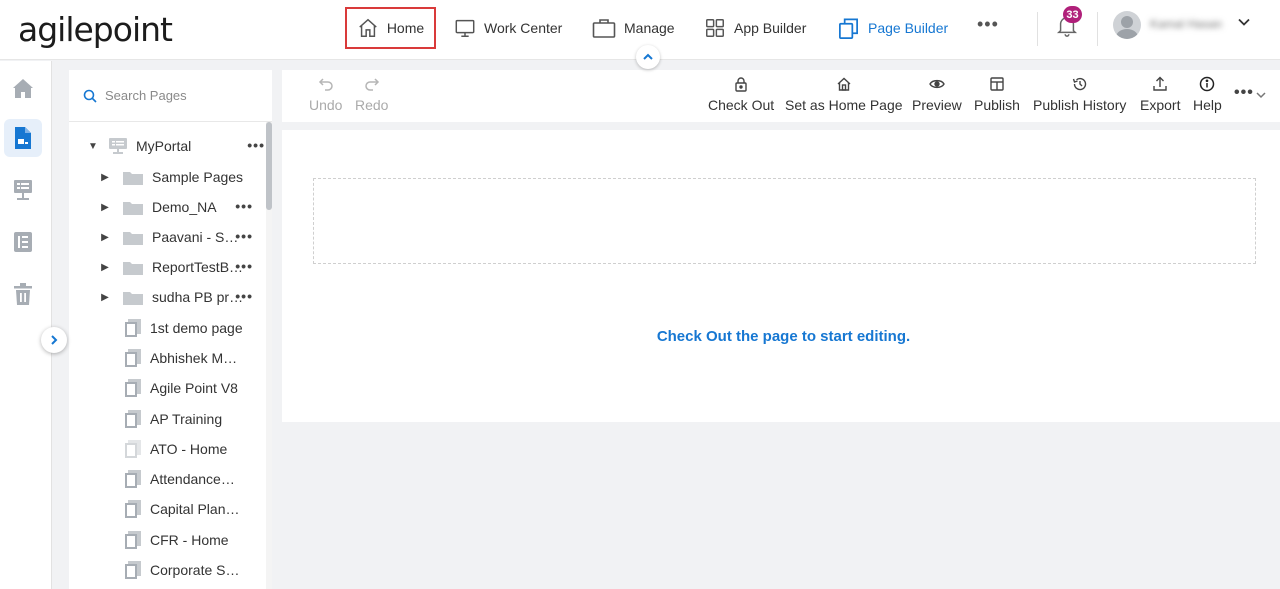 This screenshot has width=1280, height=589. Describe the element at coordinates (390, 28) in the screenshot. I see `nav-home: Home` at that location.